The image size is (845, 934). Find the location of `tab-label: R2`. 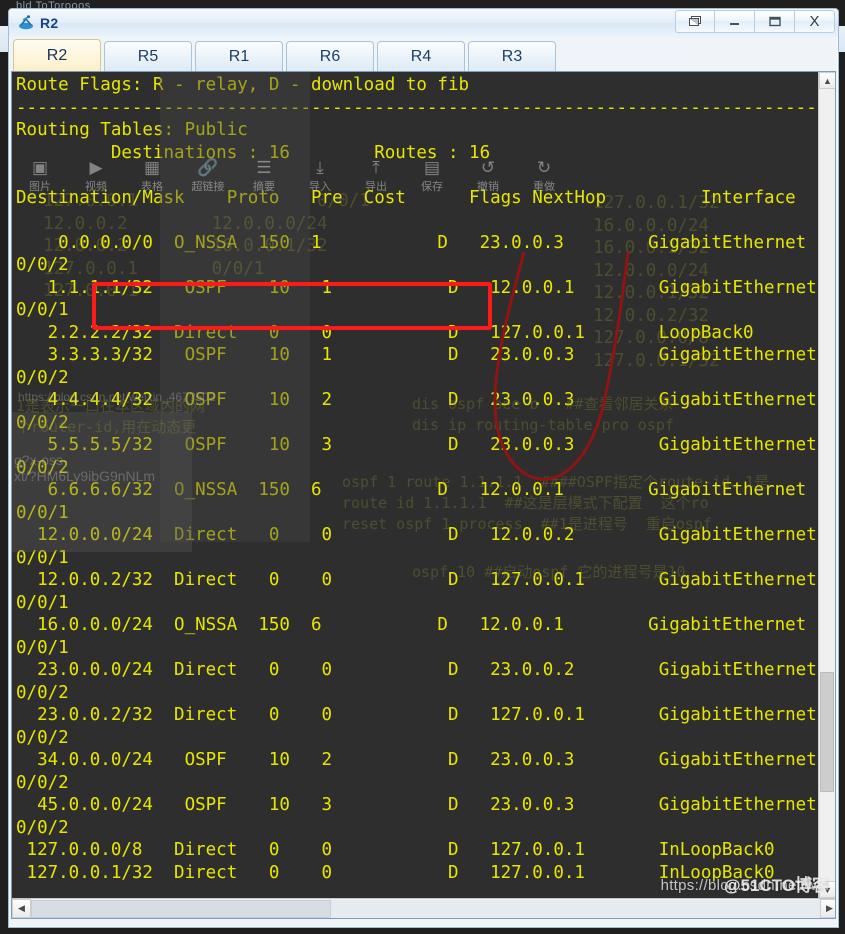

tab-label: R2 is located at coordinates (57, 55).